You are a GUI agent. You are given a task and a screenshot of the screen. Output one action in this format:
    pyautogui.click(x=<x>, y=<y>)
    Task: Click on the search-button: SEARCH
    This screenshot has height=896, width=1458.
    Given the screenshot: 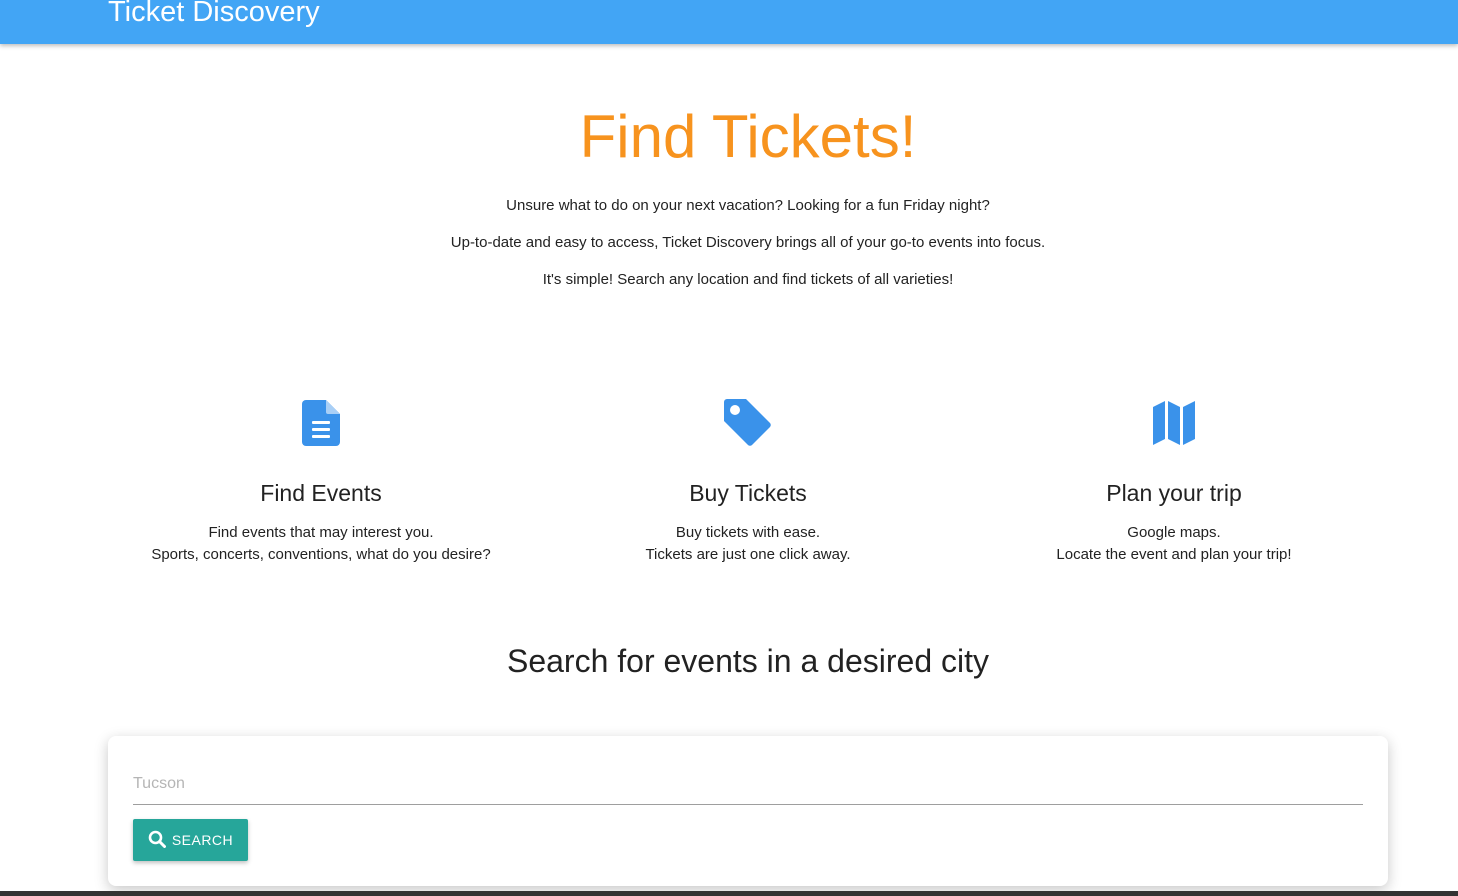 What is the action you would take?
    pyautogui.click(x=190, y=840)
    